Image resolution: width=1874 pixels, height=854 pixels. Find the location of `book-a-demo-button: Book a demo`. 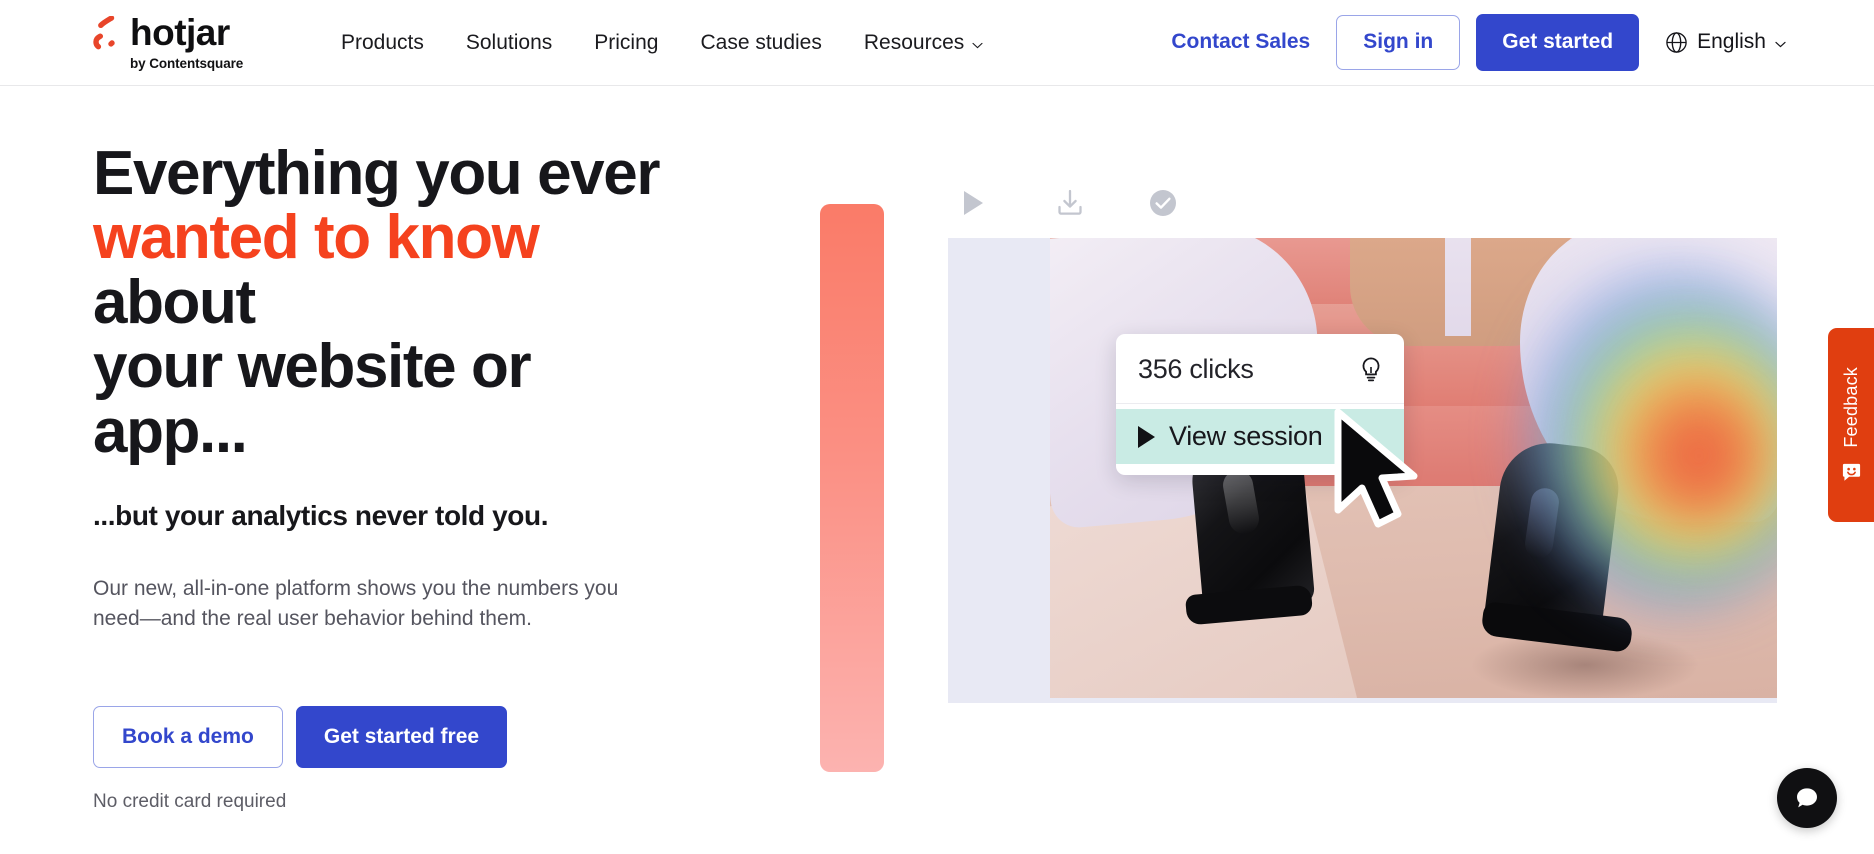

book-a-demo-button: Book a demo is located at coordinates (188, 737).